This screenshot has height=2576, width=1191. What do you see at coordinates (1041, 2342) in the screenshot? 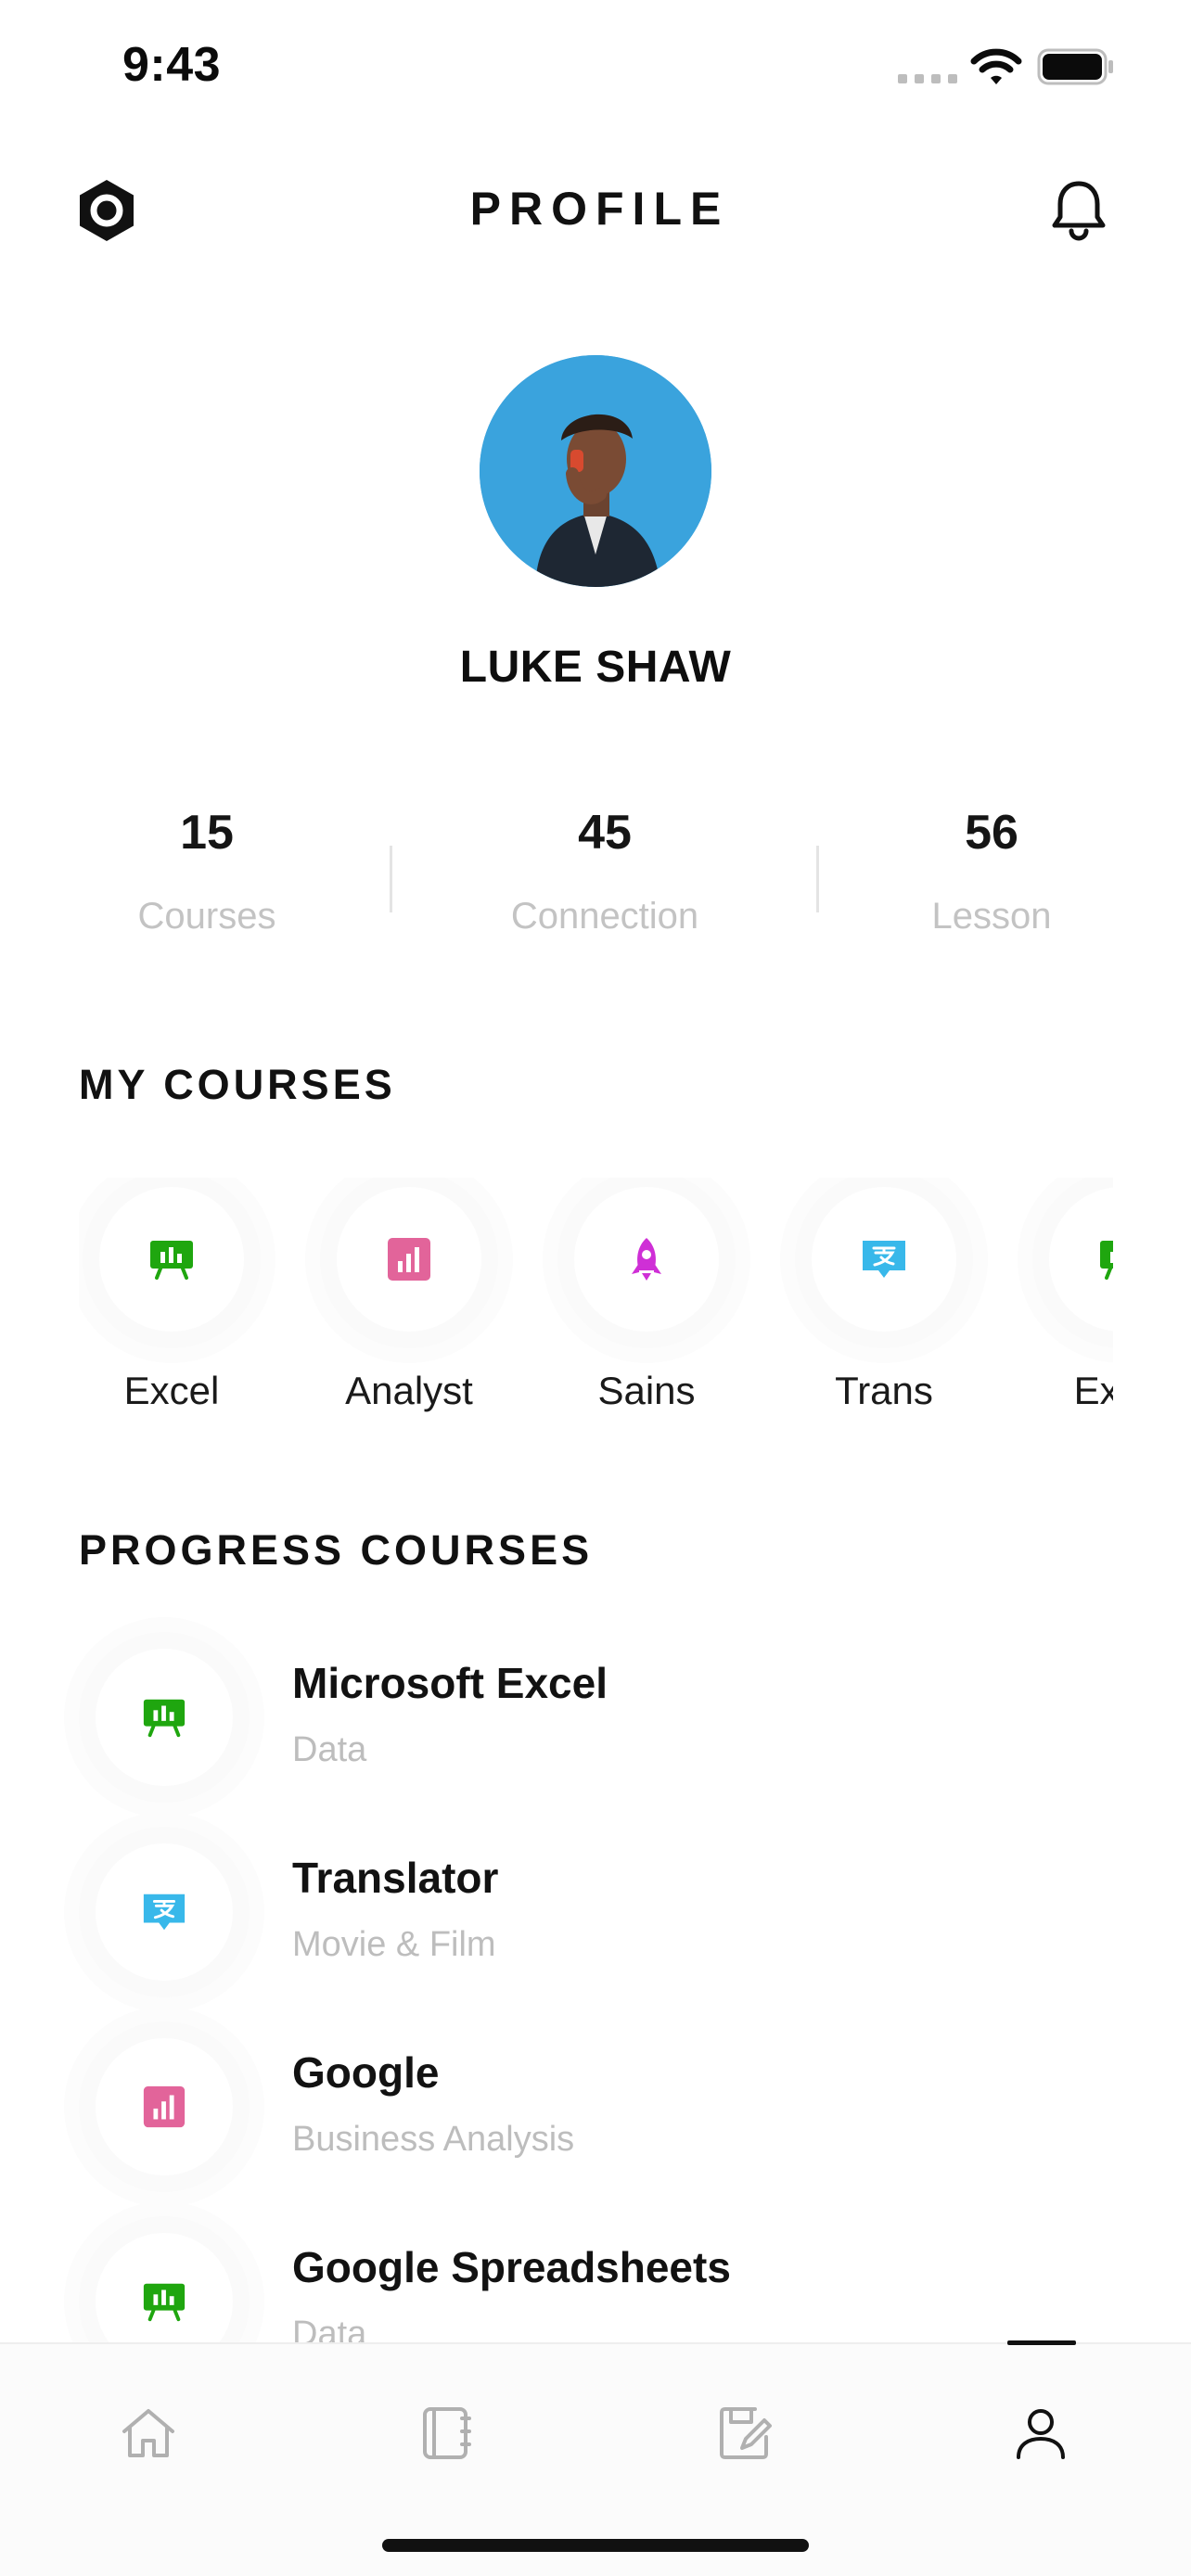
I see `active-tab-indicator` at bounding box center [1041, 2342].